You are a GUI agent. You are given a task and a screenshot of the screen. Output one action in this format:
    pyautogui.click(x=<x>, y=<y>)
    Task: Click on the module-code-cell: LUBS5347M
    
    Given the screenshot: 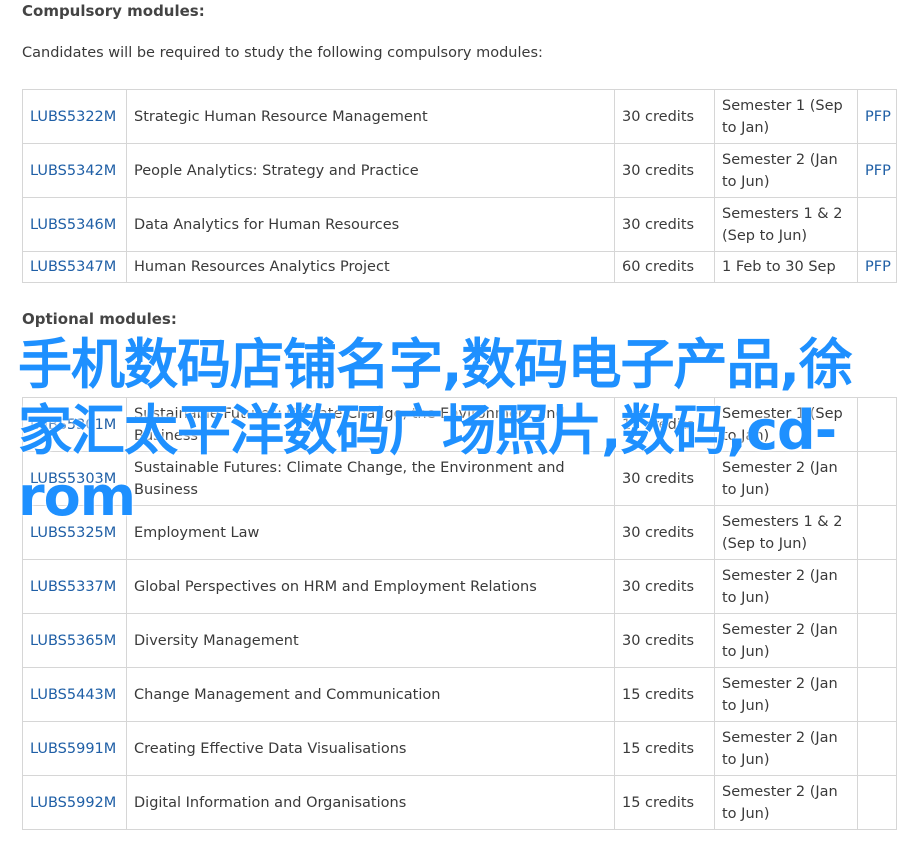 What is the action you would take?
    pyautogui.click(x=74, y=267)
    